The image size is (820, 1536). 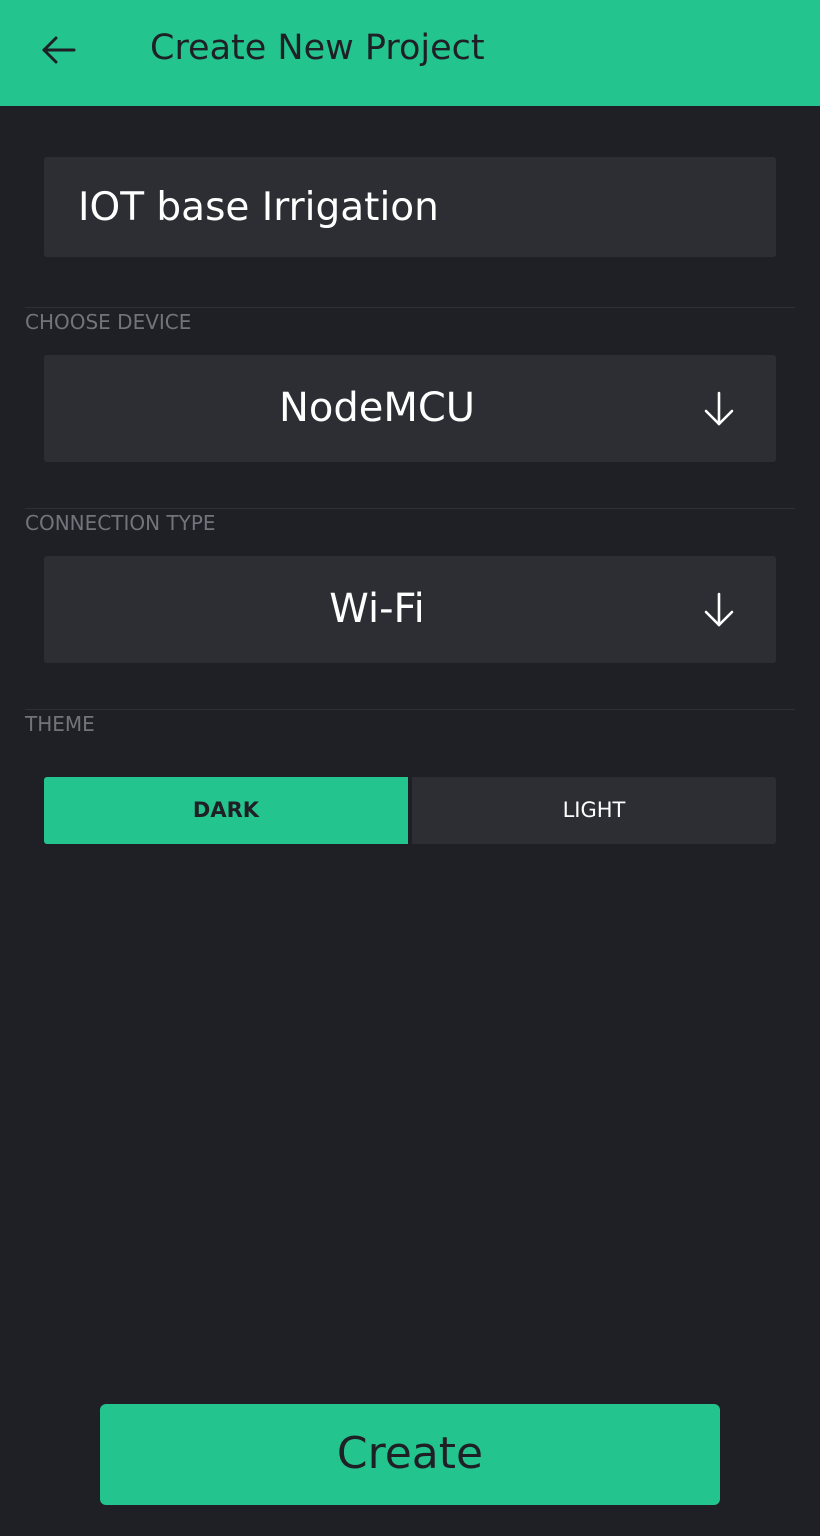 I want to click on app-header: Create New Project, so click(x=410, y=53).